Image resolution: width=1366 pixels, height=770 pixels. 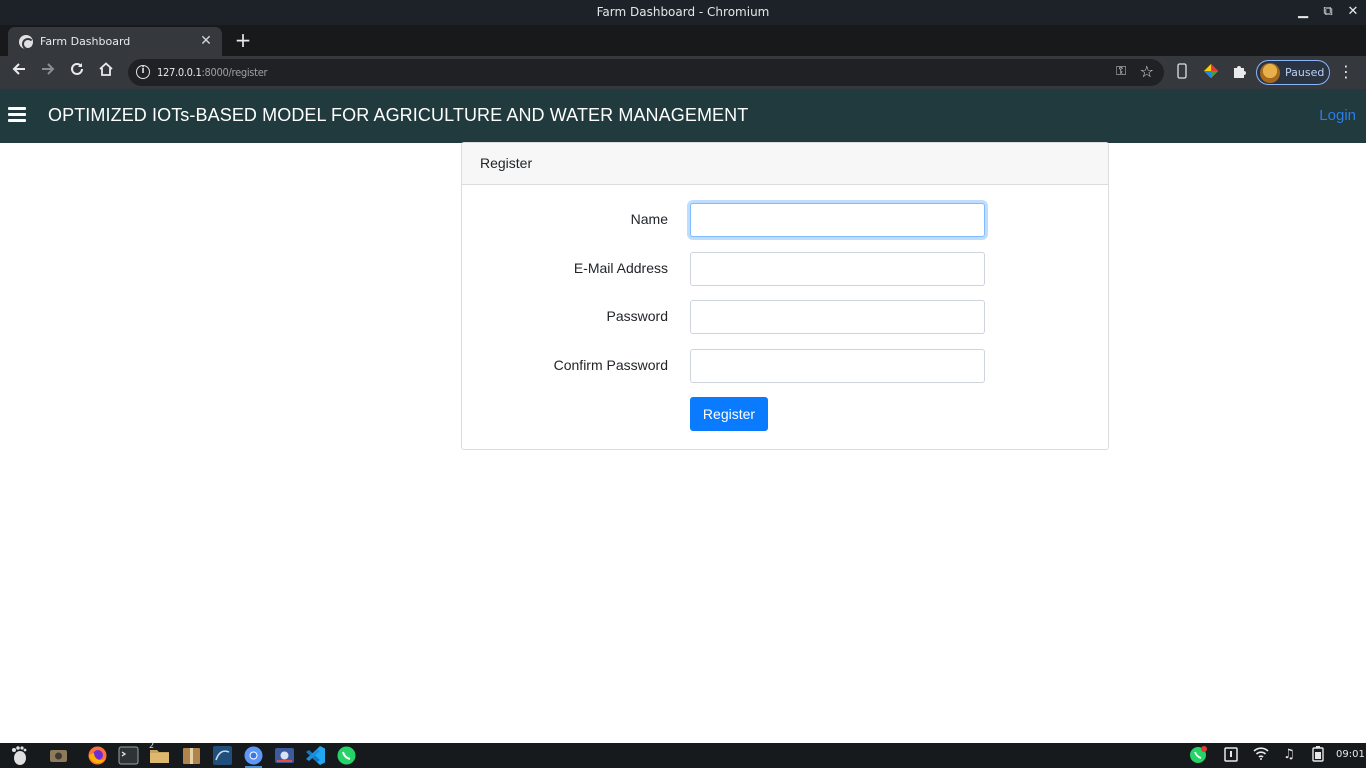 I want to click on whatsapp-tray-icon, so click(x=1198, y=755).